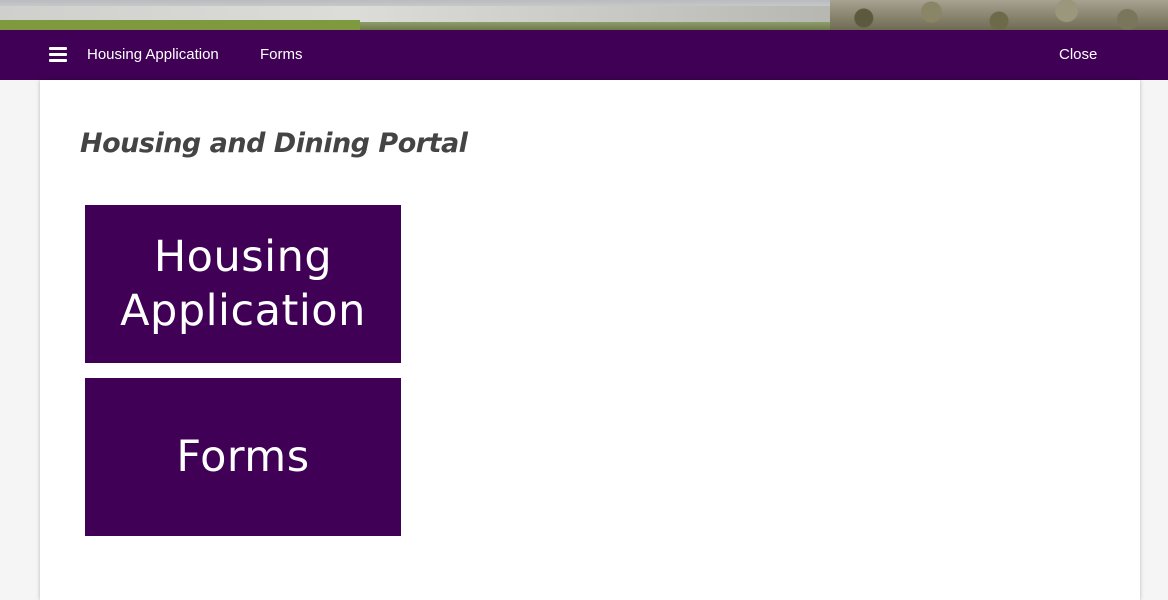 This screenshot has width=1168, height=600. I want to click on banner-grass, so click(180, 25).